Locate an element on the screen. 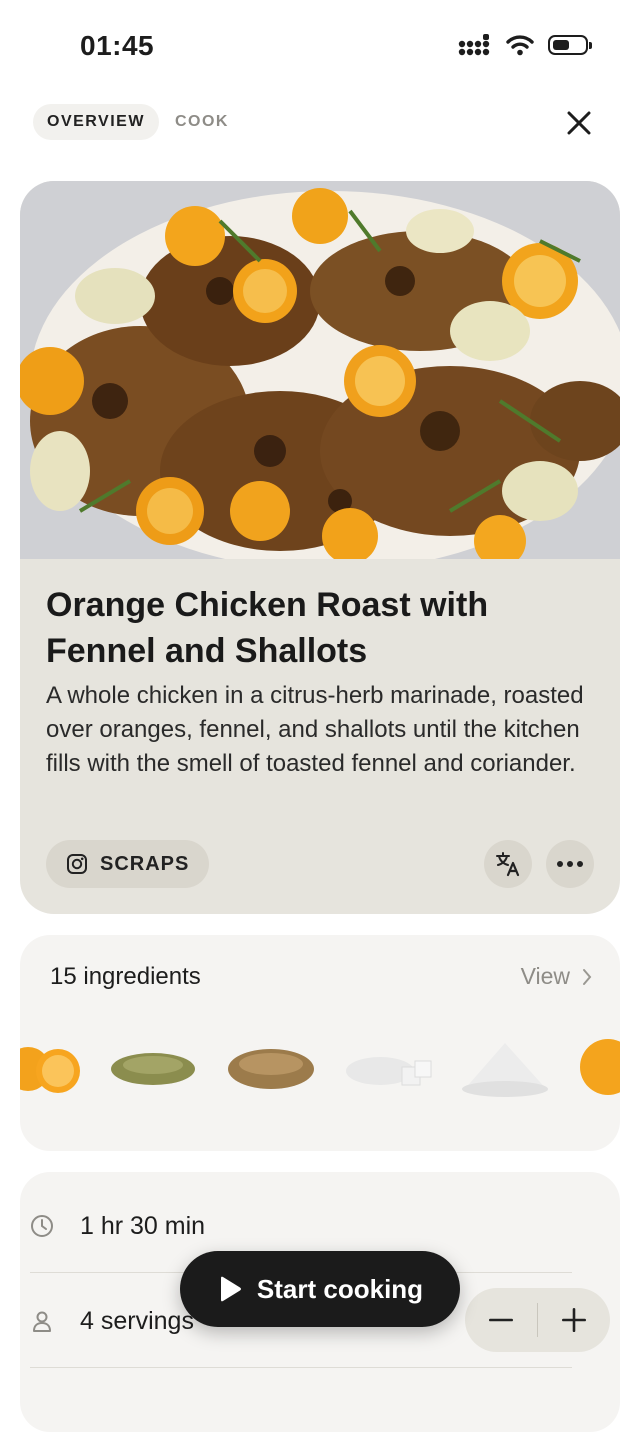  source-label: SCRAPS is located at coordinates (145, 863).